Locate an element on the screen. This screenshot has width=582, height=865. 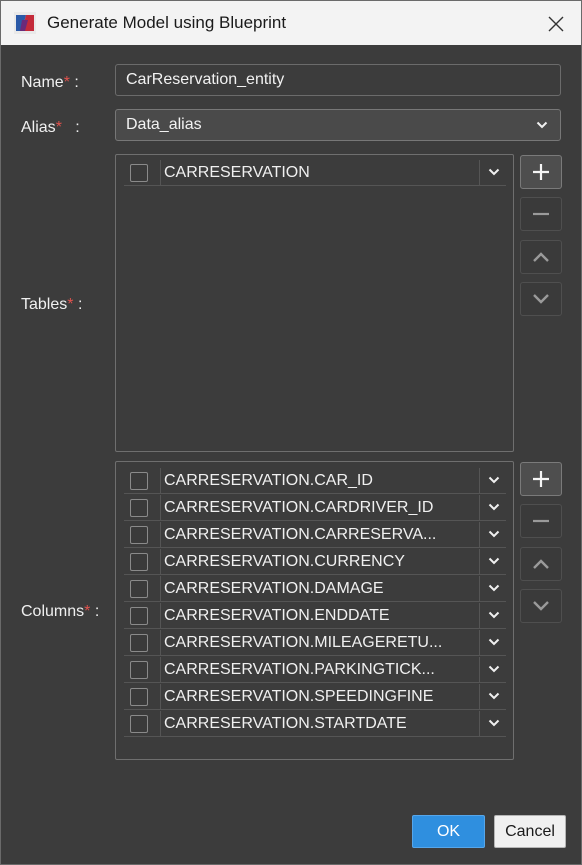
alias-selected-value: Data_alias is located at coordinates (164, 124).